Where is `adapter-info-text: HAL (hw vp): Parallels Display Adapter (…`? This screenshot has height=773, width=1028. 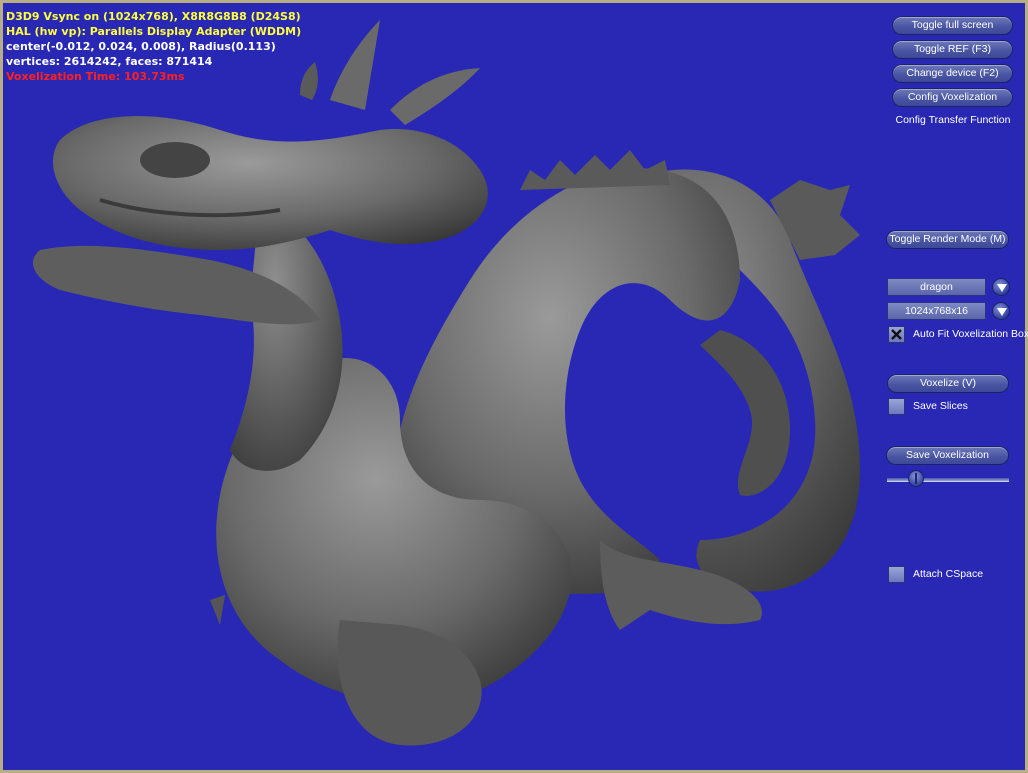 adapter-info-text: HAL (hw vp): Parallels Display Adapter (… is located at coordinates (154, 31).